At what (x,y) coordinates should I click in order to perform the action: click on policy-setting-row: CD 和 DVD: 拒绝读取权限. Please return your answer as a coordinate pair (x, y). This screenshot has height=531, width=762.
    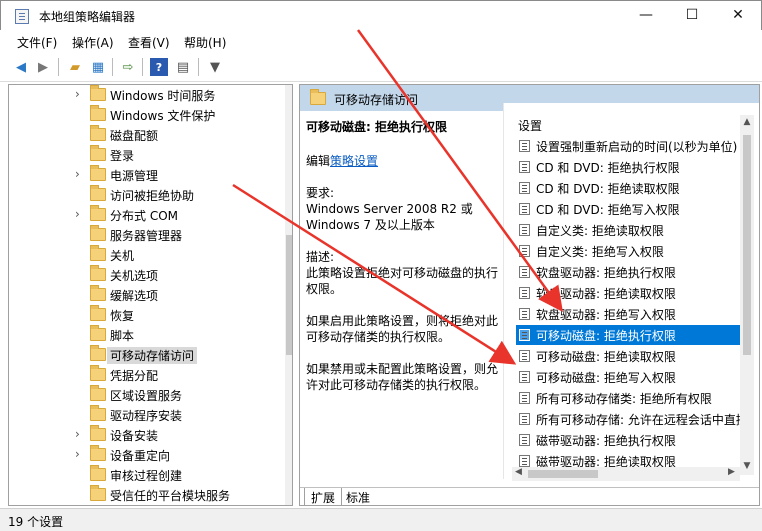
    Looking at the image, I should click on (631, 188).